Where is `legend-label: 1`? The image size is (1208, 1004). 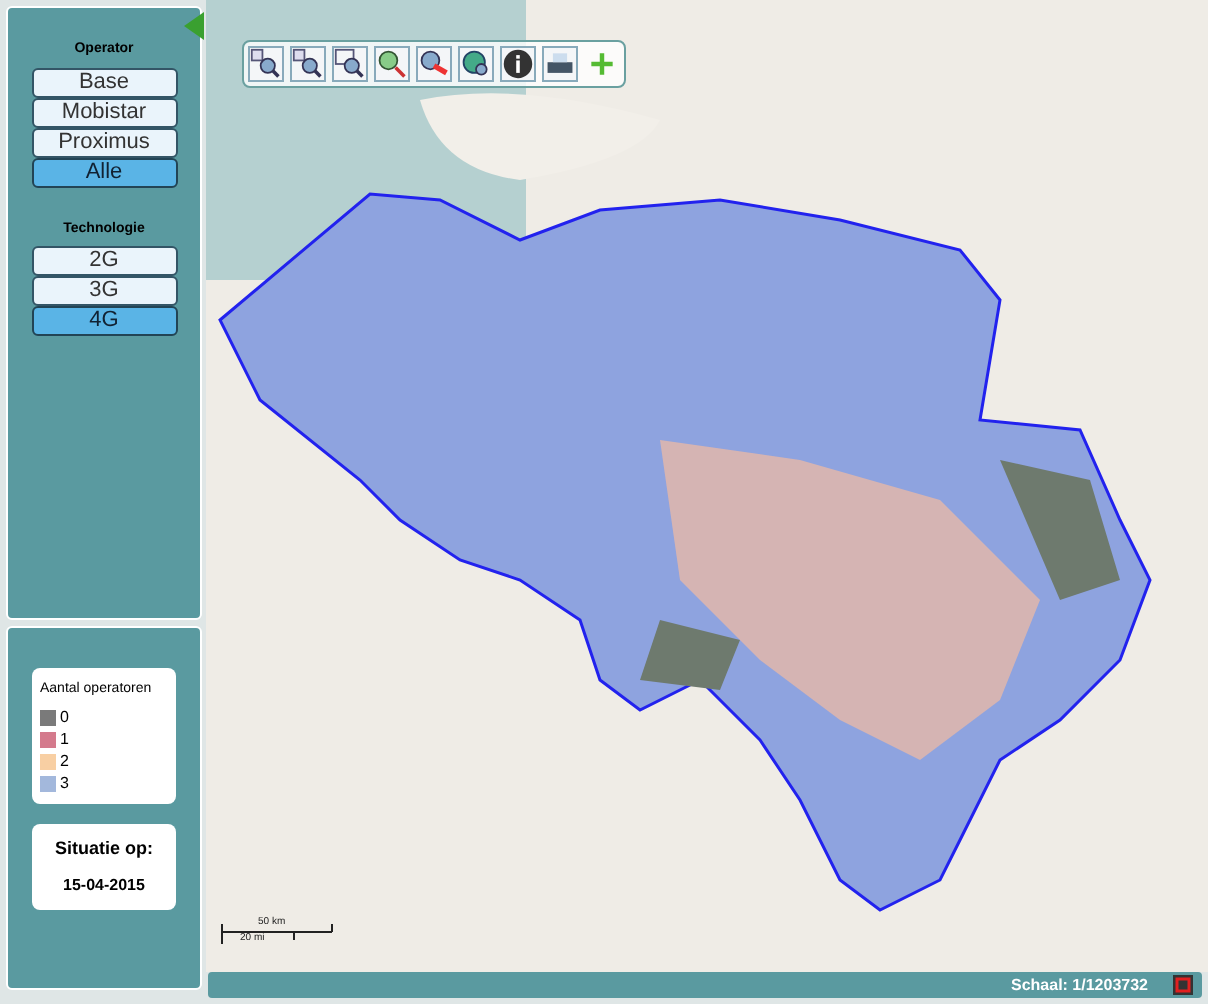 legend-label: 1 is located at coordinates (64, 739).